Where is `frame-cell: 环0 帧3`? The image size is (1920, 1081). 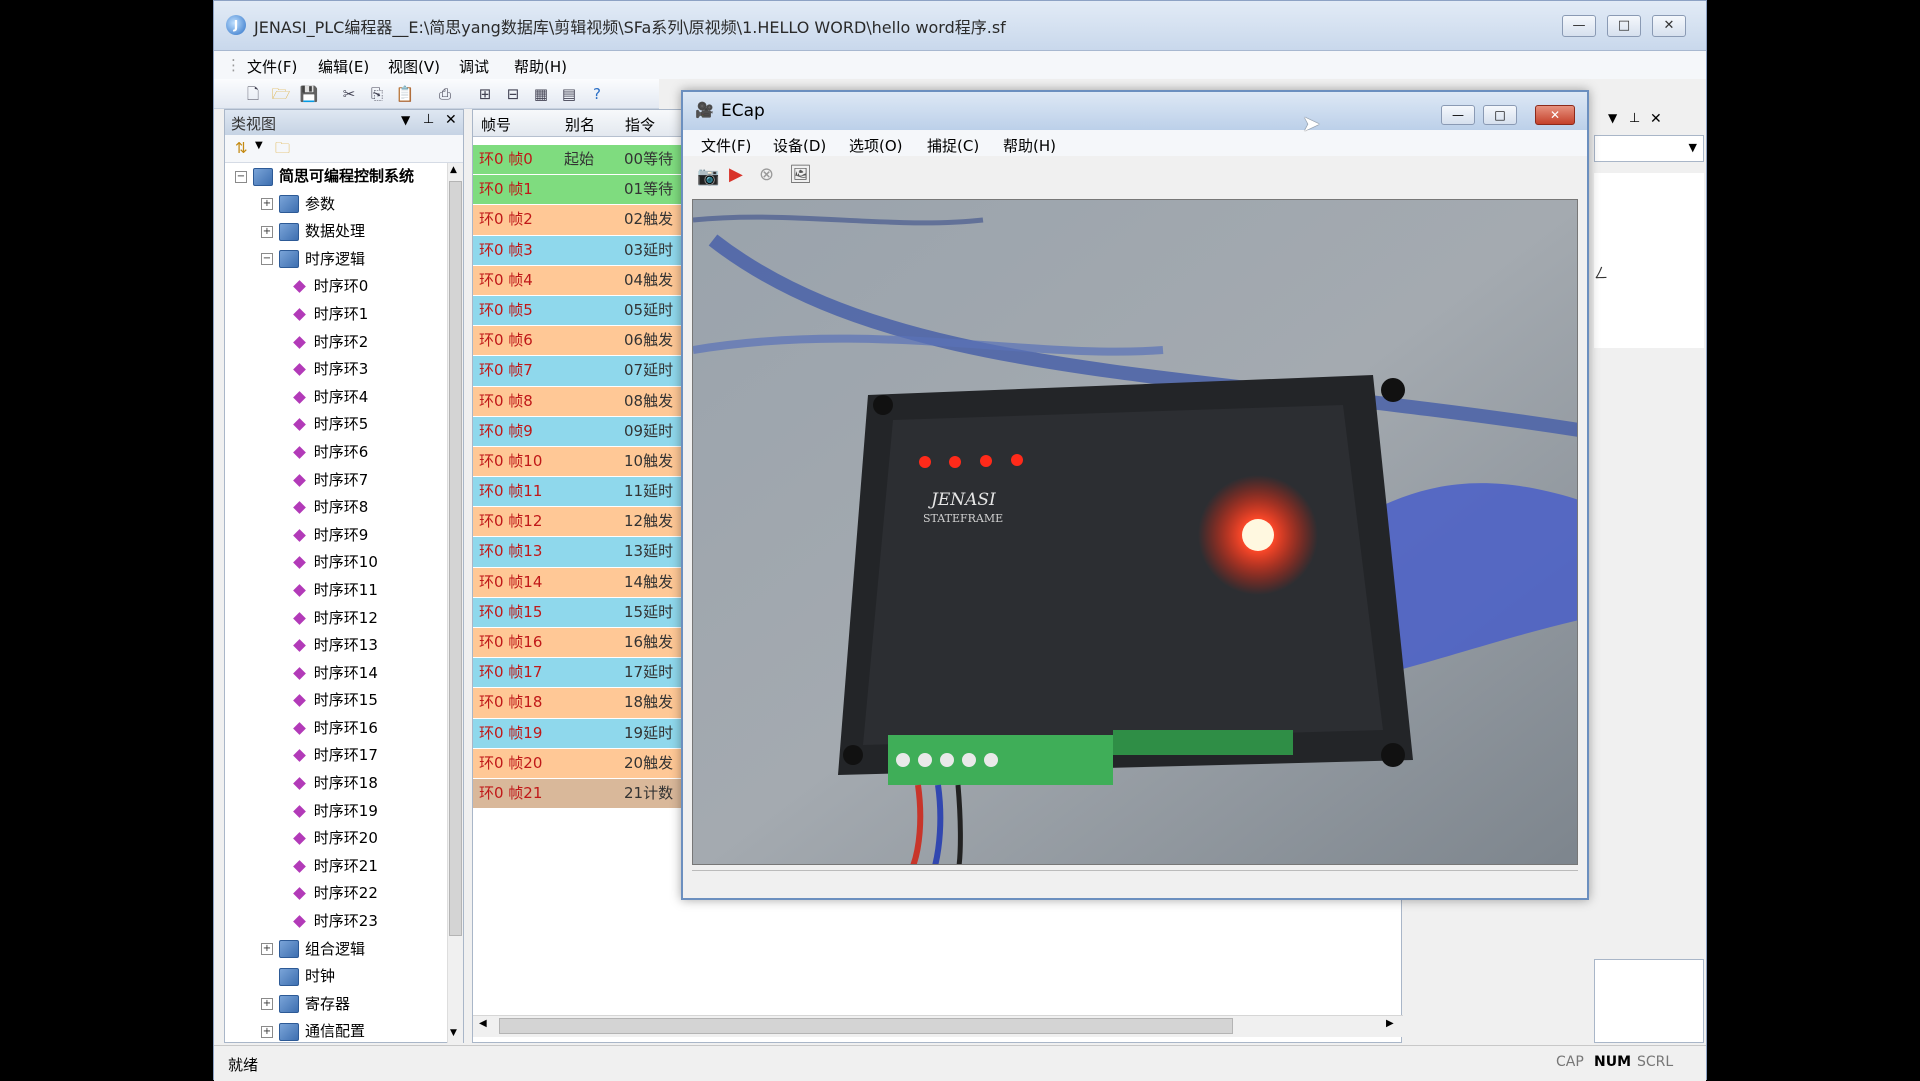 frame-cell: 环0 帧3 is located at coordinates (515, 250).